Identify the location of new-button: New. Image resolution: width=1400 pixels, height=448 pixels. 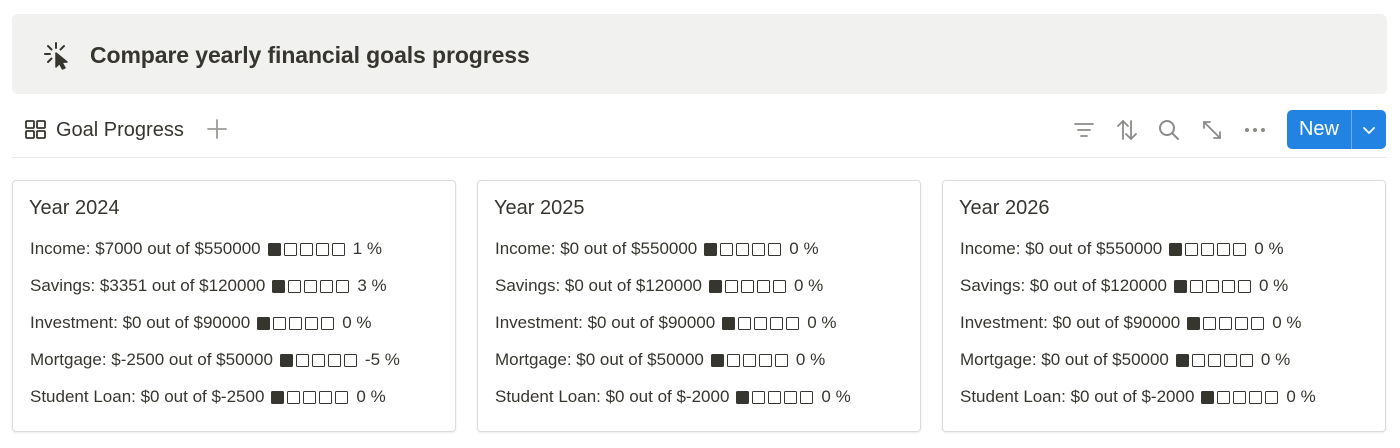
(1336, 129).